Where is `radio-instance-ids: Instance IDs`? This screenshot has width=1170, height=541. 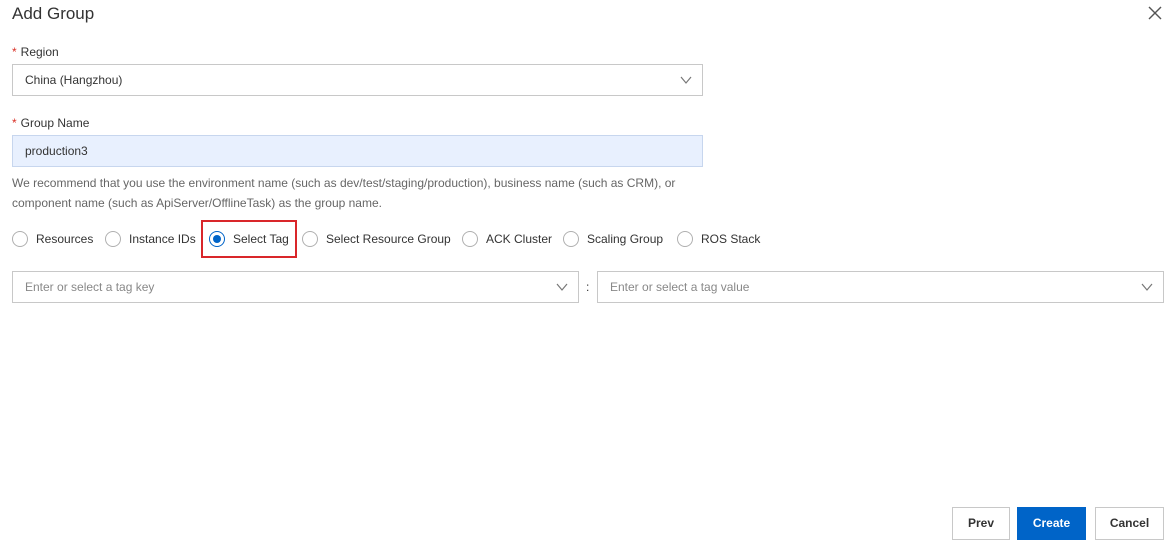
radio-instance-ids: Instance IDs is located at coordinates (157, 239).